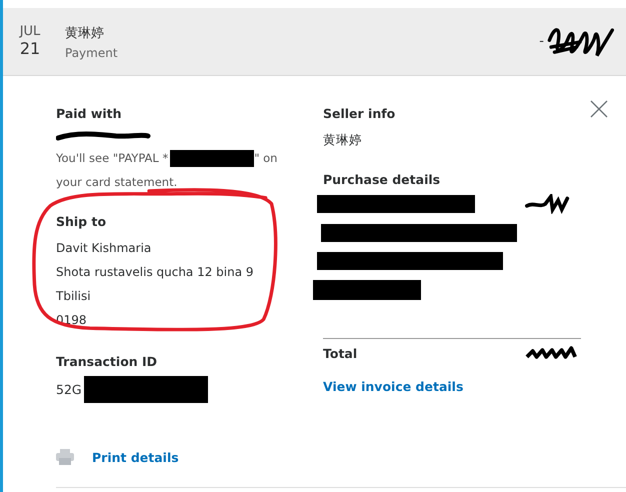 The width and height of the screenshot is (626, 492). I want to click on payee-name: 黄琳婷, so click(85, 33).